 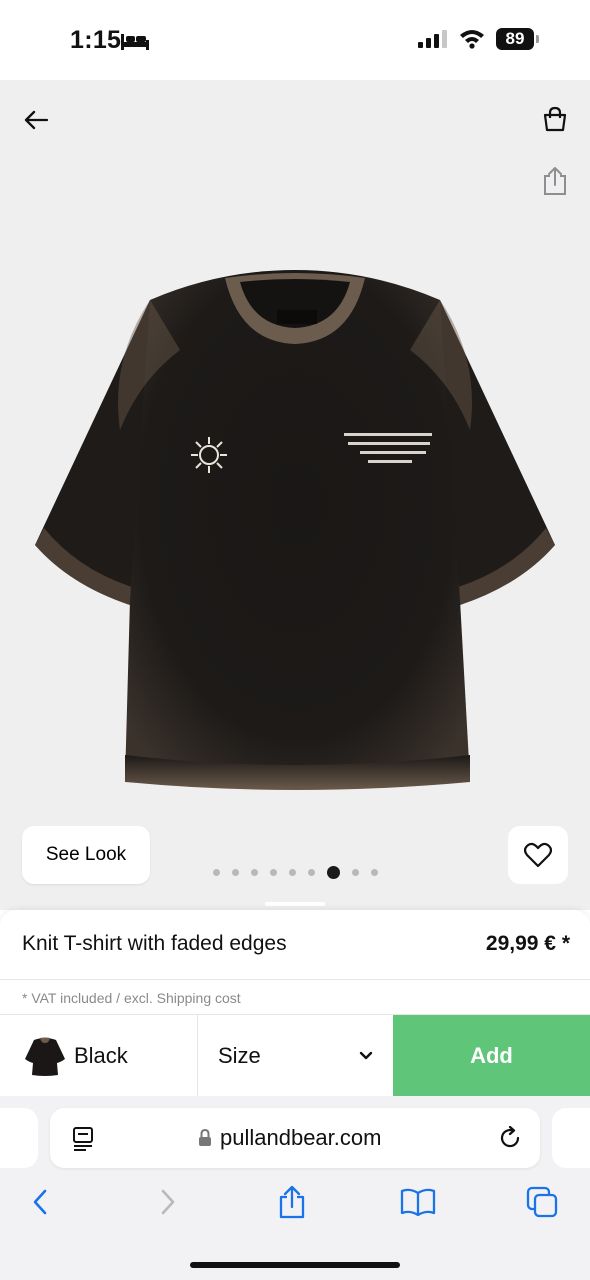 I want to click on product-title-row: Knit T-shirt with faded edges 29,99 € *, so click(x=295, y=945).